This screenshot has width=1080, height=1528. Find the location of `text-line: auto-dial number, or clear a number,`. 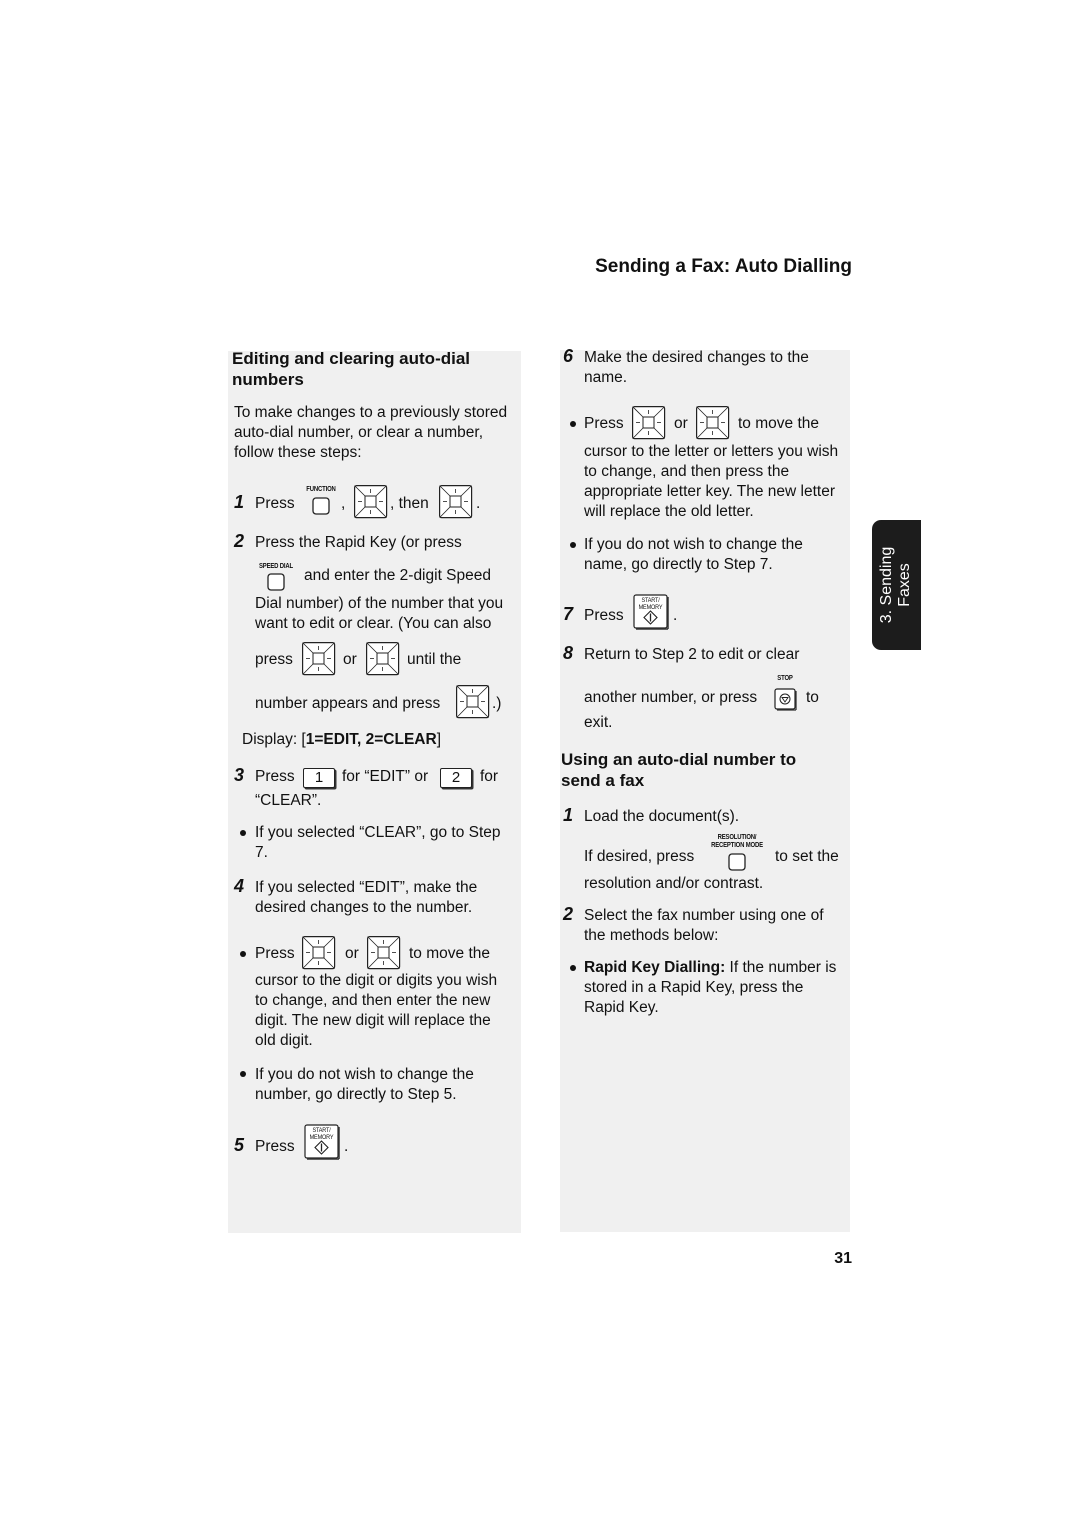

text-line: auto-dial number, or clear a number, is located at coordinates (358, 432).